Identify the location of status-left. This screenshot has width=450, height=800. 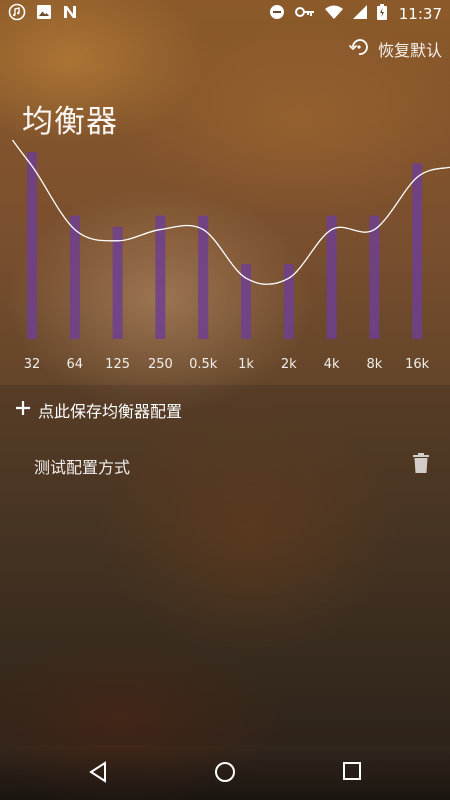
(43, 14).